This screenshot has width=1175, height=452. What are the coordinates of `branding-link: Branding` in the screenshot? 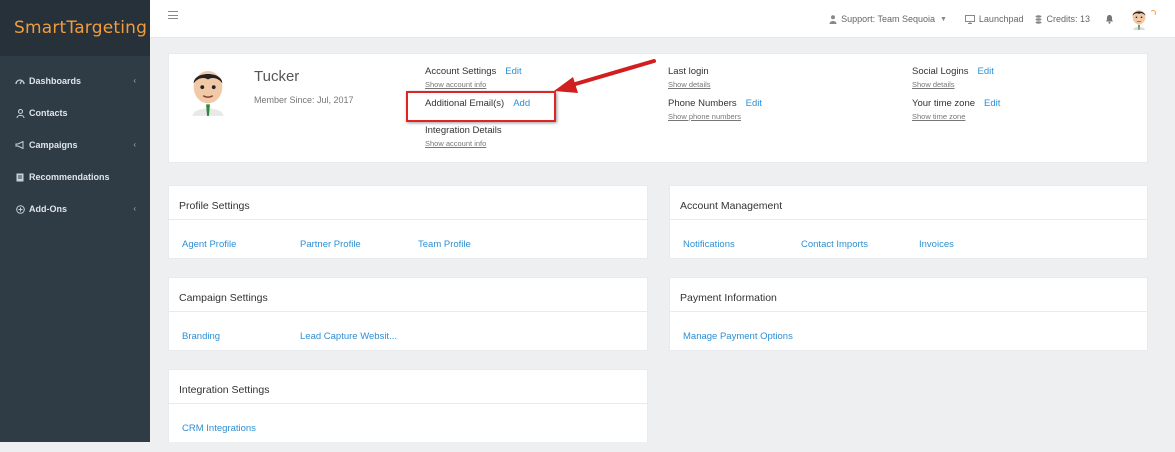 It's located at (201, 336).